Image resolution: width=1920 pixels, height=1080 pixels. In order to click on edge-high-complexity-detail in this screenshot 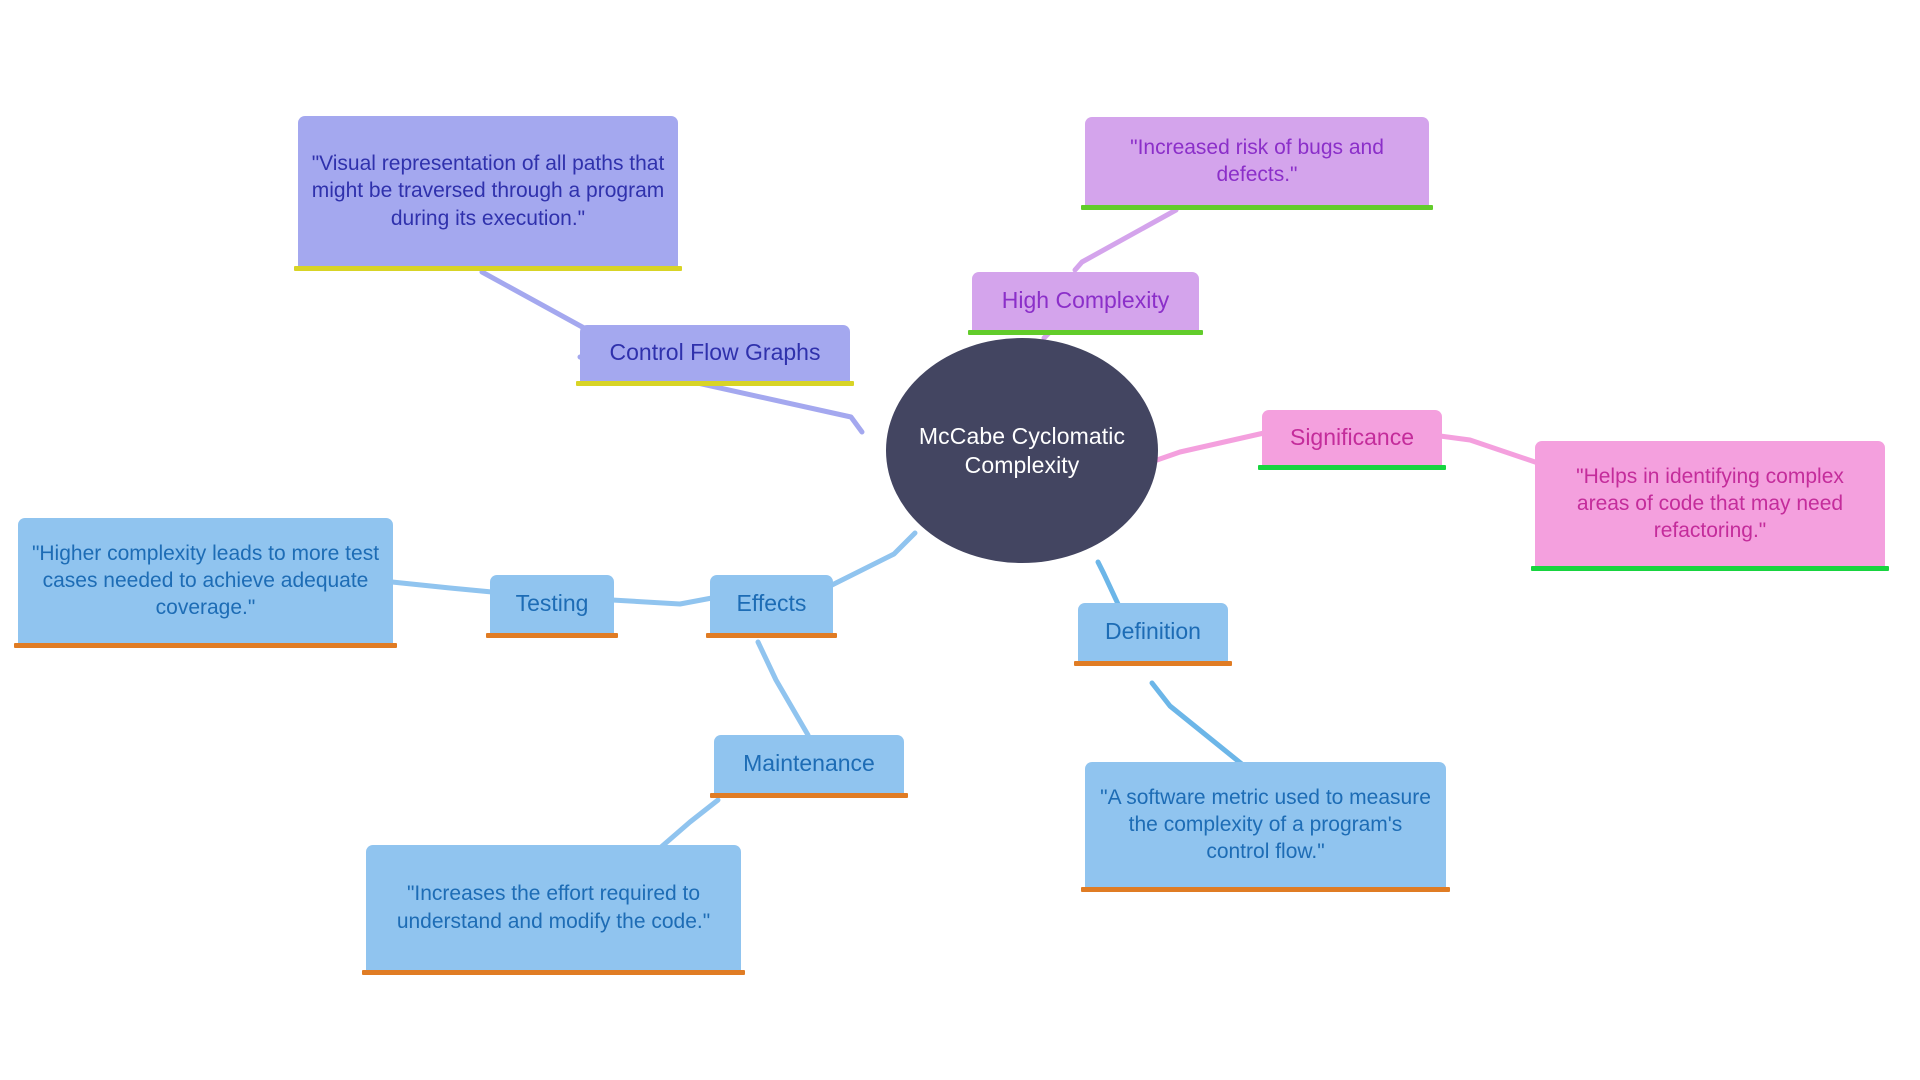, I will do `click(1125, 240)`.